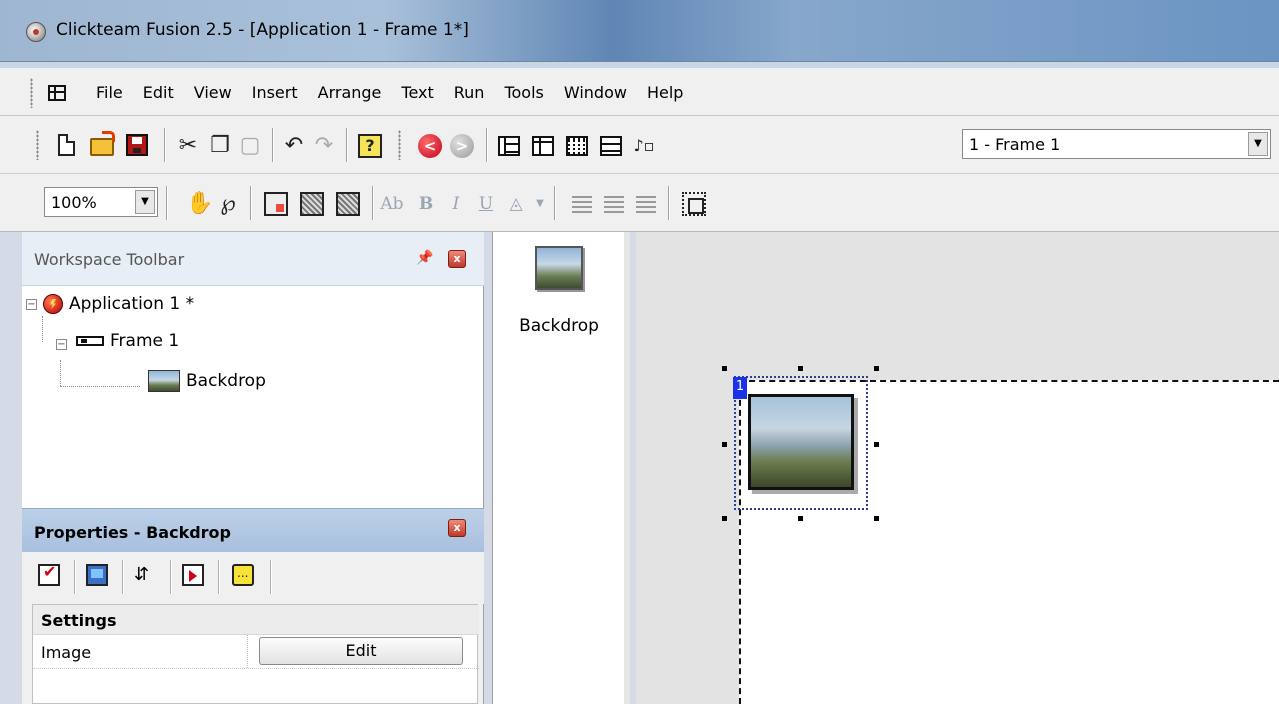  I want to click on tree-item-label: Frame 1, so click(145, 341).